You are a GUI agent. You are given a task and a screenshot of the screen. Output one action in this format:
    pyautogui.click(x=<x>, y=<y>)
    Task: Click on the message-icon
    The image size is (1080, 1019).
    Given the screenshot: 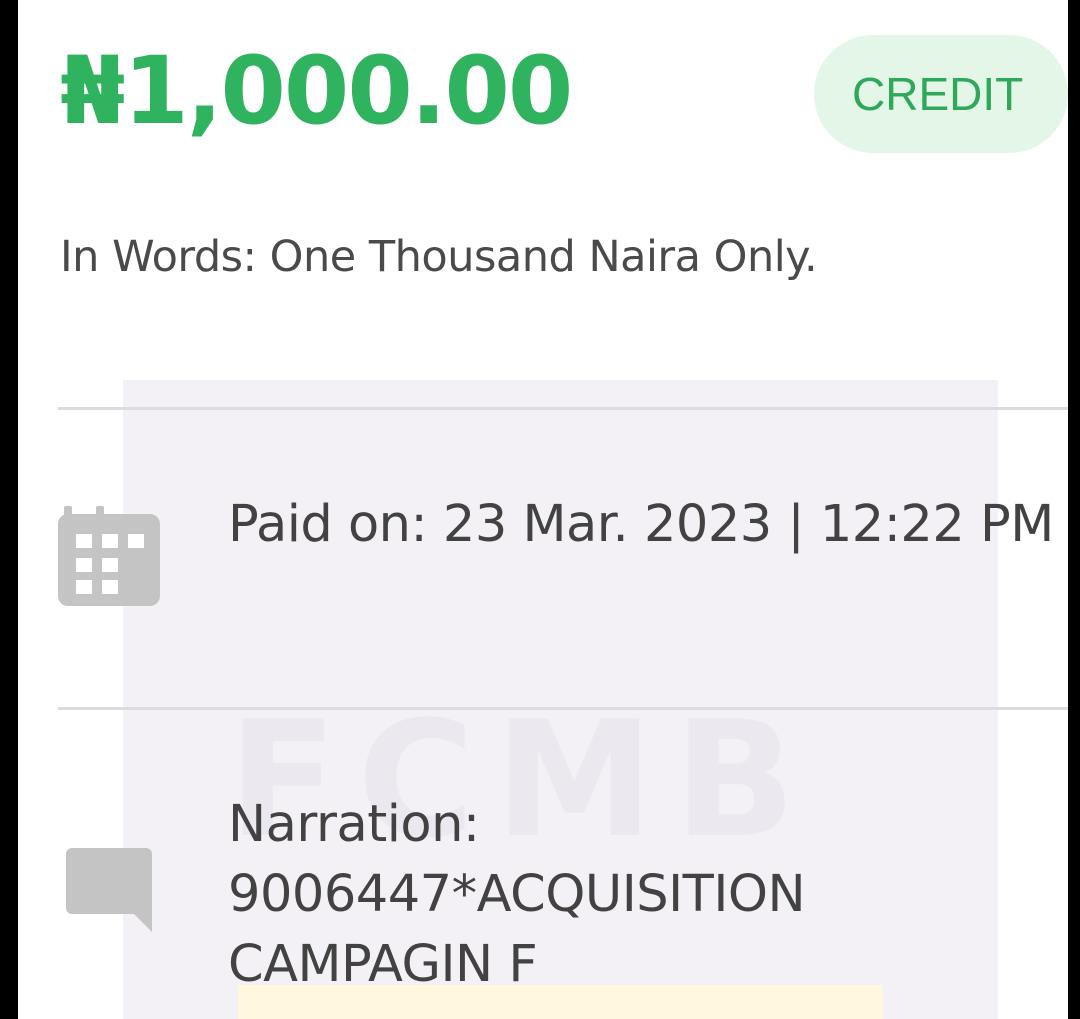 What is the action you would take?
    pyautogui.click(x=109, y=890)
    